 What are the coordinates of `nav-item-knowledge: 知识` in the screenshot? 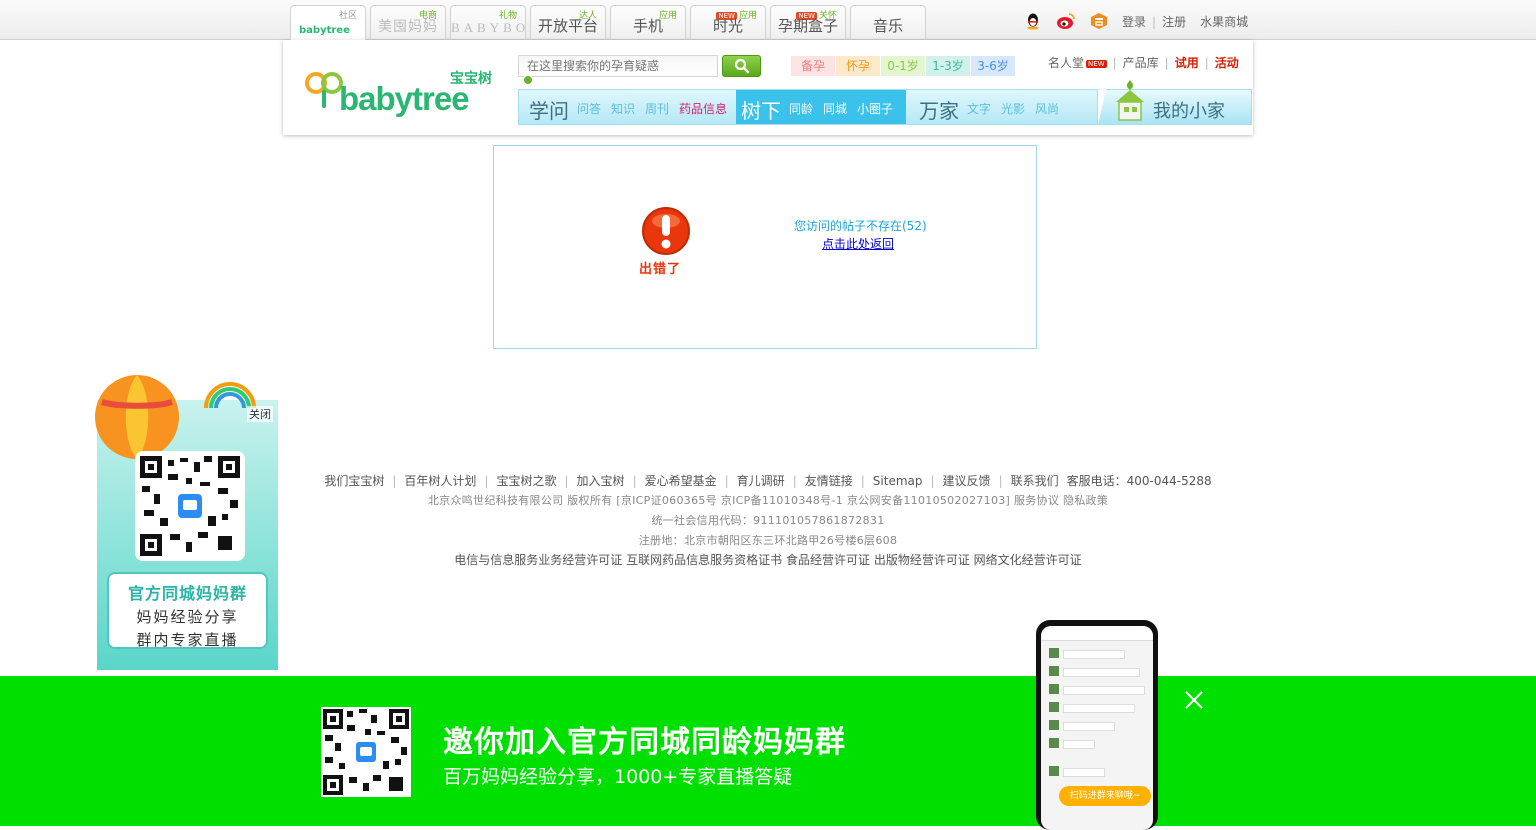 It's located at (623, 108).